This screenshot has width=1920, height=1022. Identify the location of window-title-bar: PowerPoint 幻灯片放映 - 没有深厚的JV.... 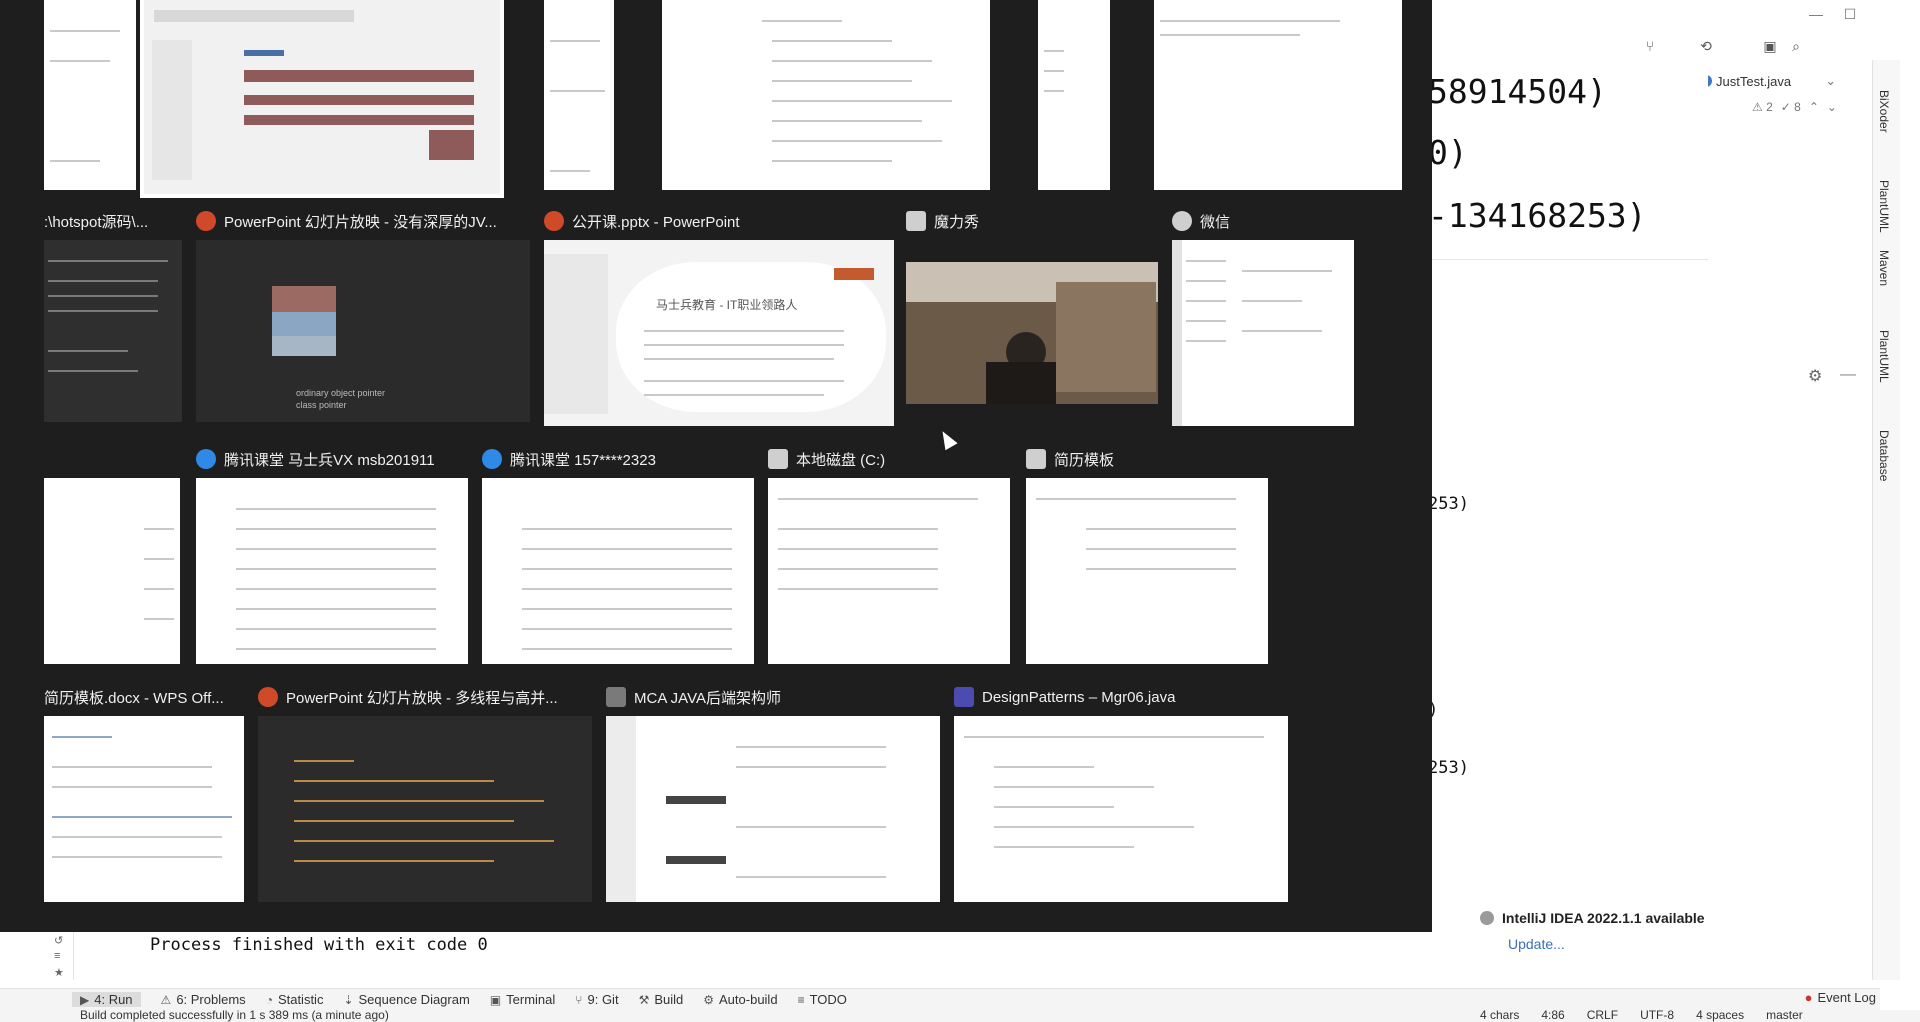
(346, 221).